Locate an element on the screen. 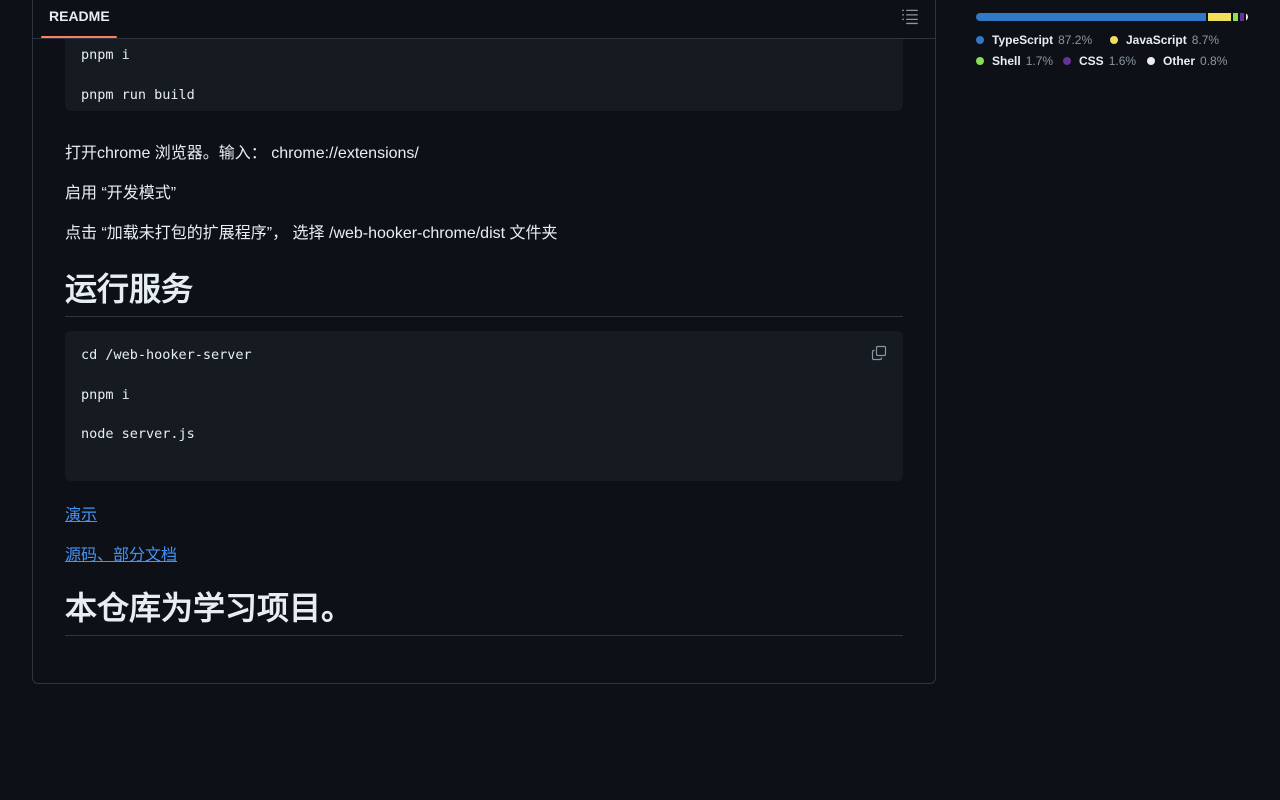  language-bar-segment-other is located at coordinates (1246, 17).